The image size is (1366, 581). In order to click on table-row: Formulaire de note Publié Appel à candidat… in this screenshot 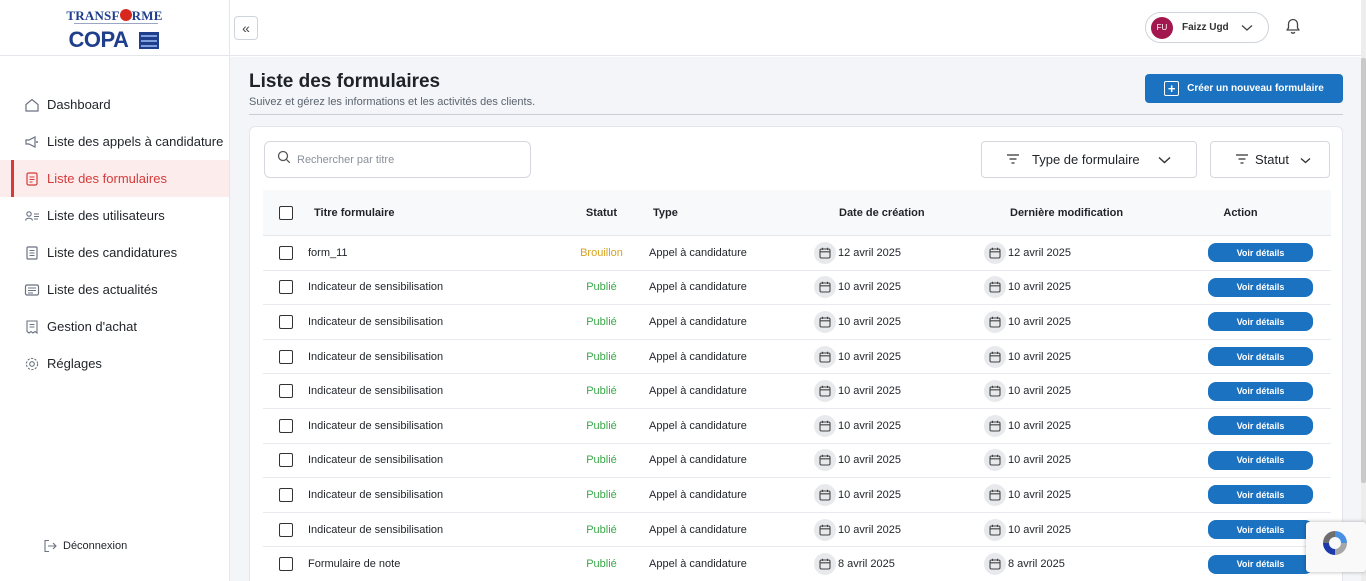, I will do `click(797, 564)`.